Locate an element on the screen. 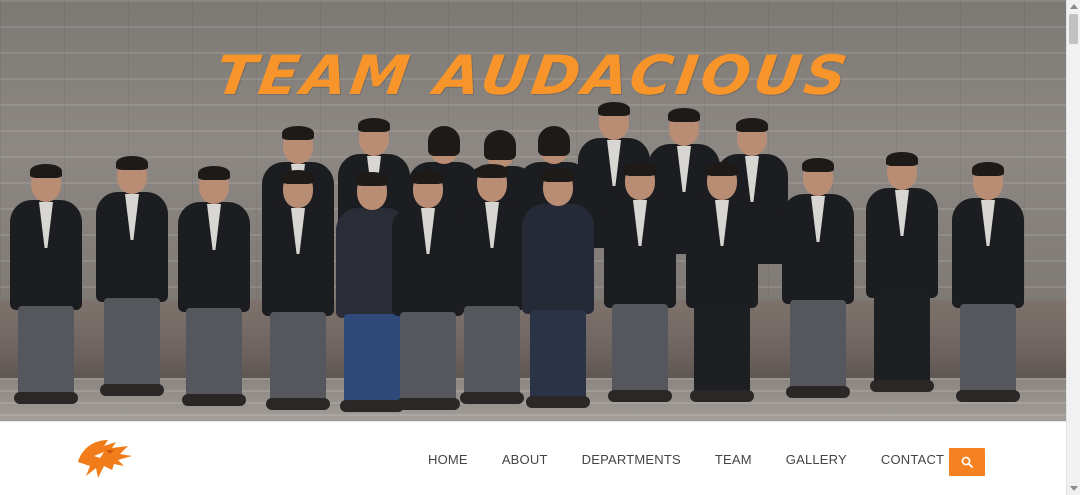 The image size is (1080, 495). nav-gallery: GALLERY is located at coordinates (816, 459).